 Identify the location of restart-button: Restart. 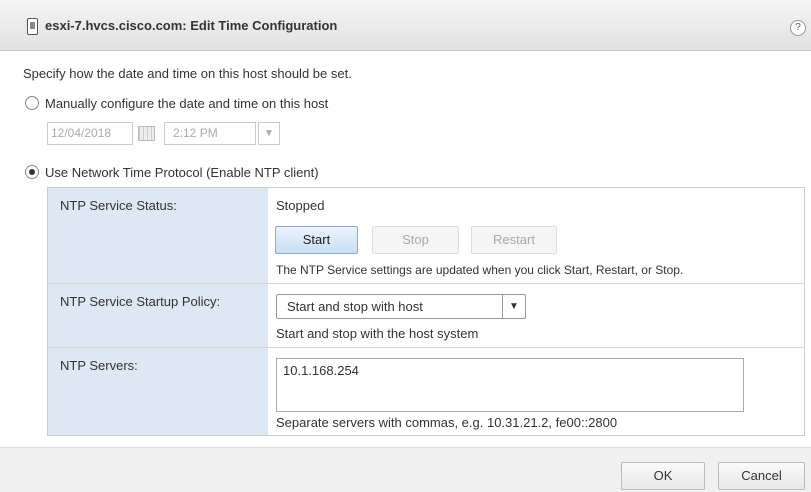
(514, 240).